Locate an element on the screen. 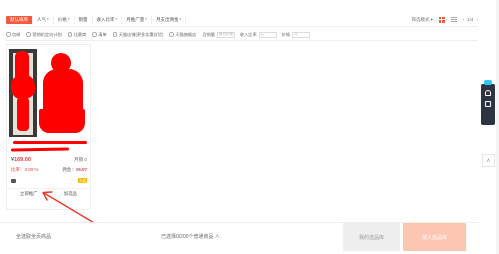  filter-tmall-flagship: 天猫旗舰店 is located at coordinates (182, 35).